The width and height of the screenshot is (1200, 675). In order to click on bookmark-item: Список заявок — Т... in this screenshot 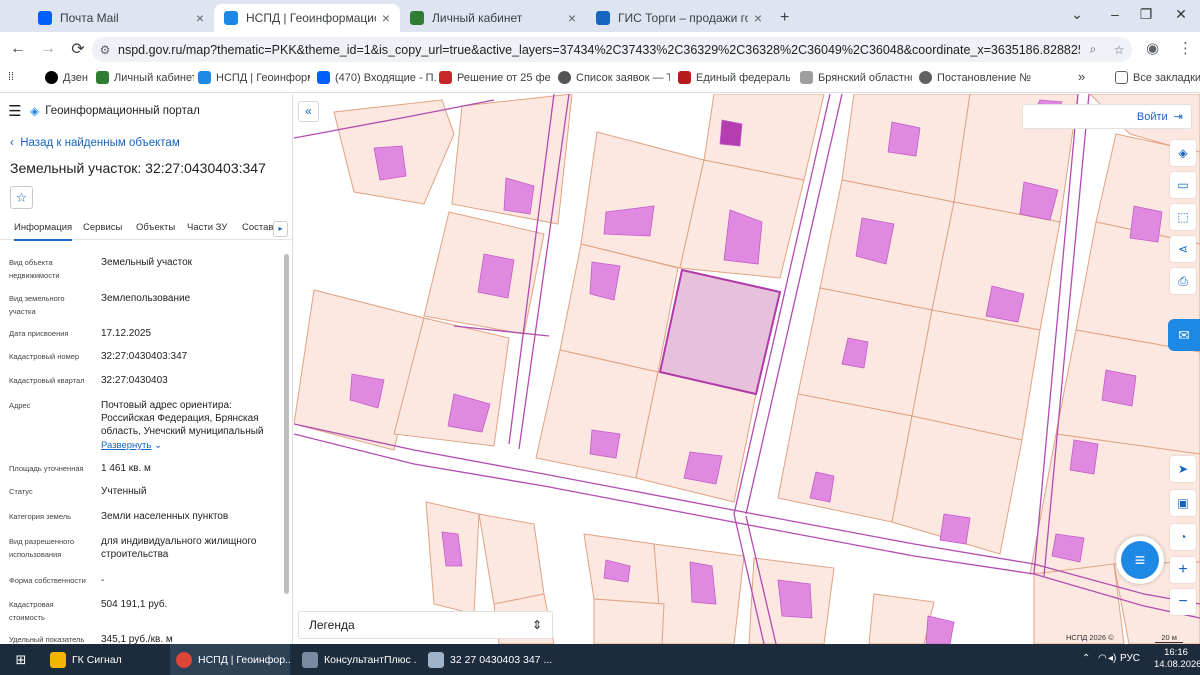, I will do `click(614, 77)`.